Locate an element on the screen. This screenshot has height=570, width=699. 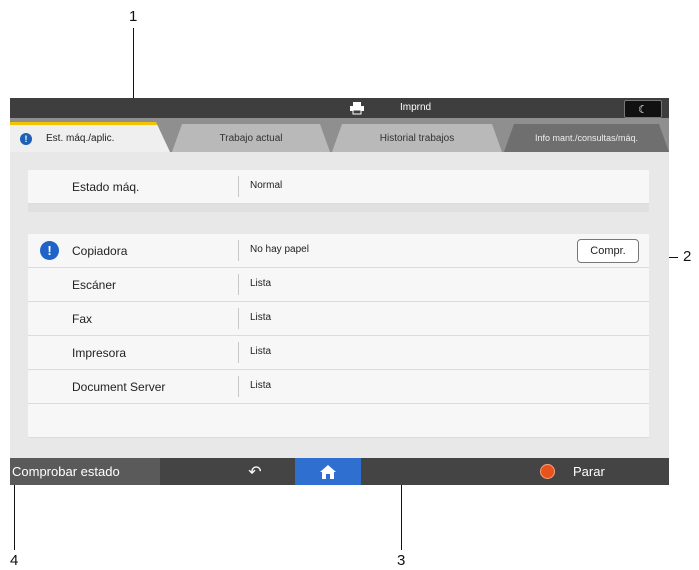
function-row-partial is located at coordinates (338, 421).